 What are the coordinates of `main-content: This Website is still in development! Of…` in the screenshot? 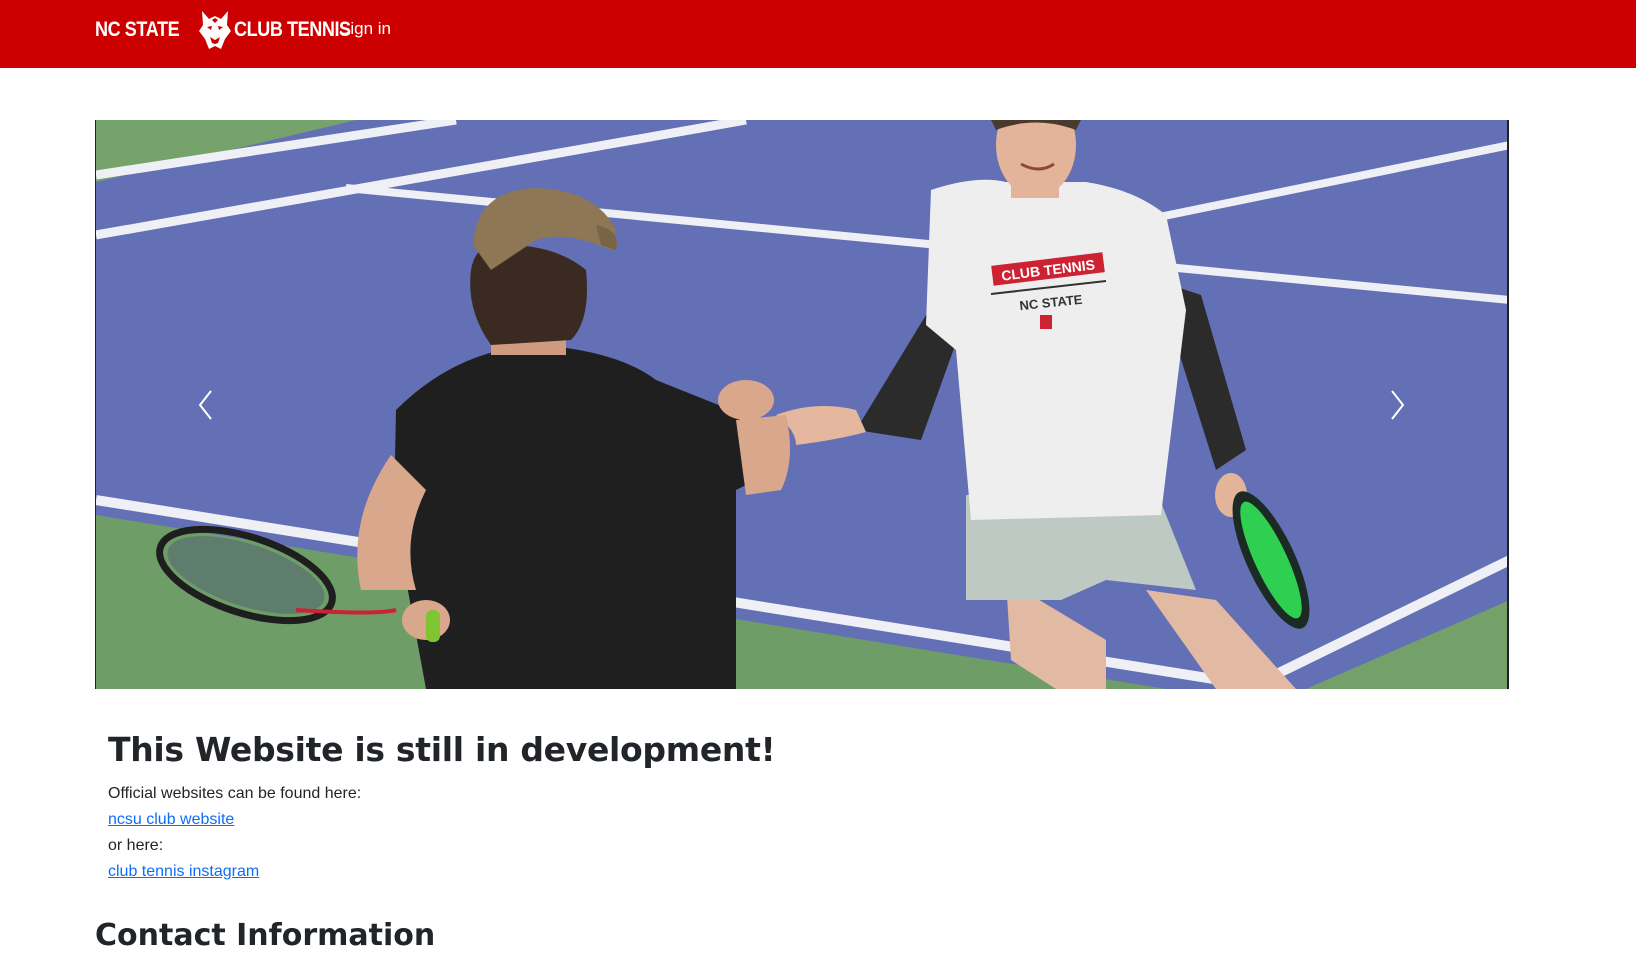 It's located at (758, 807).